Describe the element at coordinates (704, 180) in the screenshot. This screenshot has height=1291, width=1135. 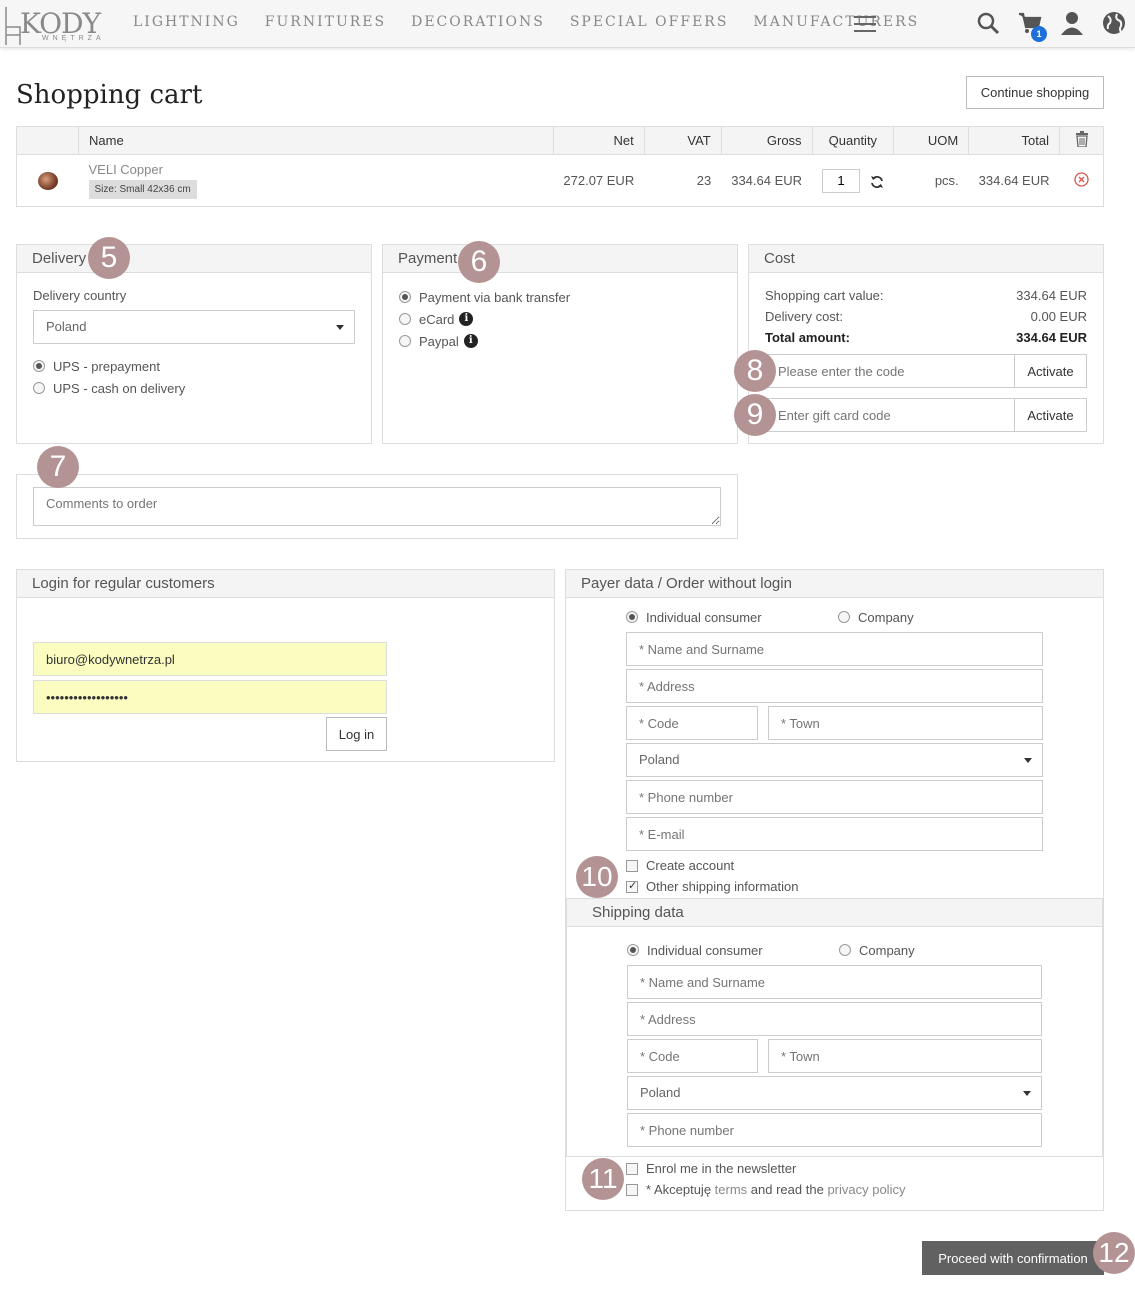
I see `product-vat: 23` at that location.